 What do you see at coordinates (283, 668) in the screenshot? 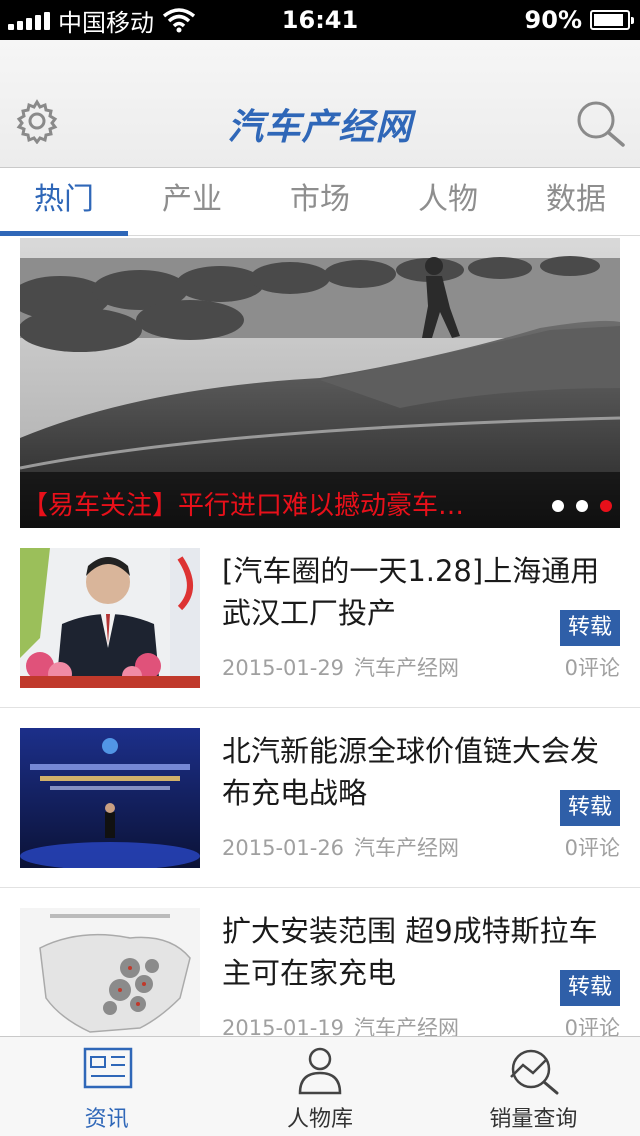
I see `article-date: 2015-01-29` at bounding box center [283, 668].